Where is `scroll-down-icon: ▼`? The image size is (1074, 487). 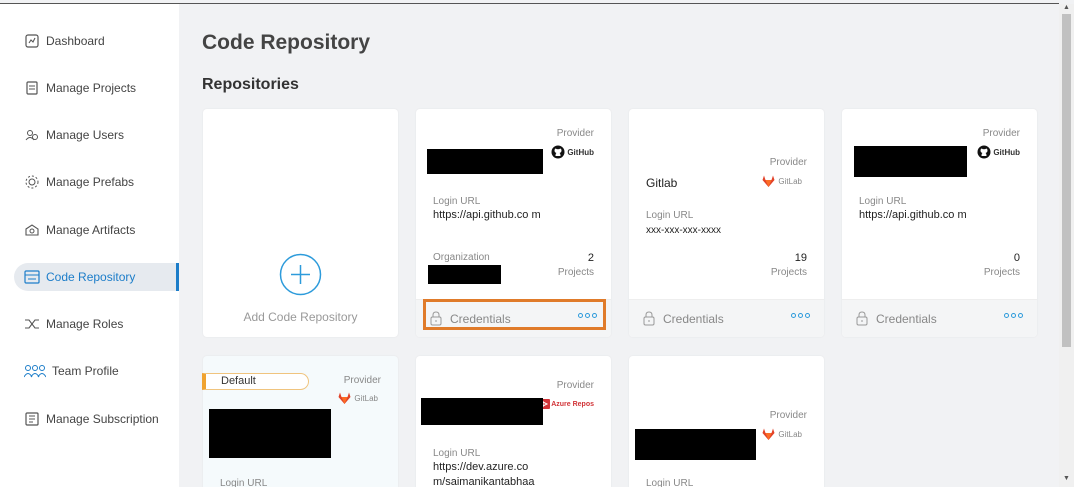
scroll-down-icon: ▼ is located at coordinates (1066, 478).